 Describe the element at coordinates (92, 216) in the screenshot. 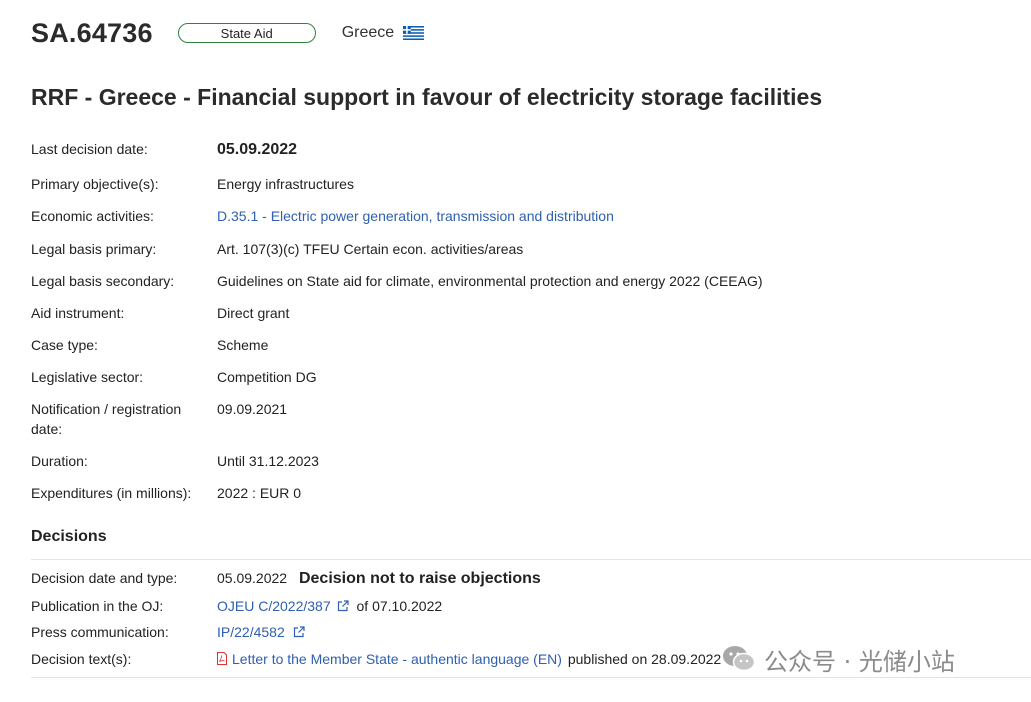

I see `field-label: Economic activities:` at that location.